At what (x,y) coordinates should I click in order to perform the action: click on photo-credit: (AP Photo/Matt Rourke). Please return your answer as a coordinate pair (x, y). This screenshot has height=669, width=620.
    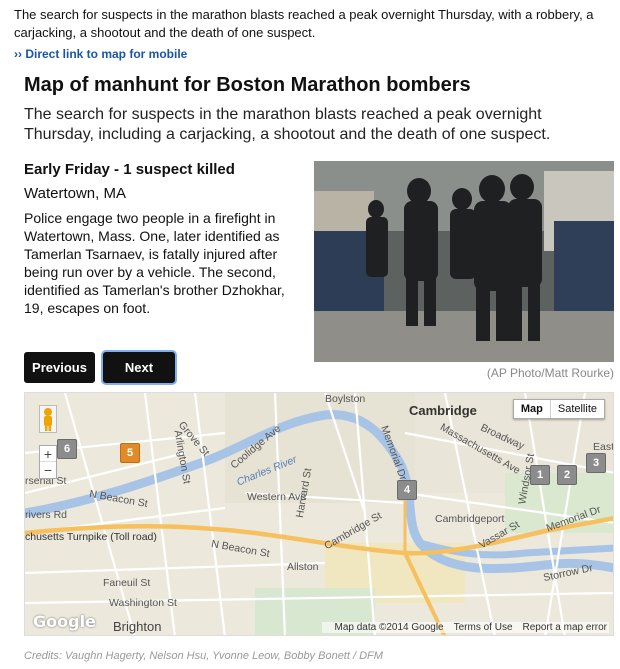
    Looking at the image, I should click on (550, 373).